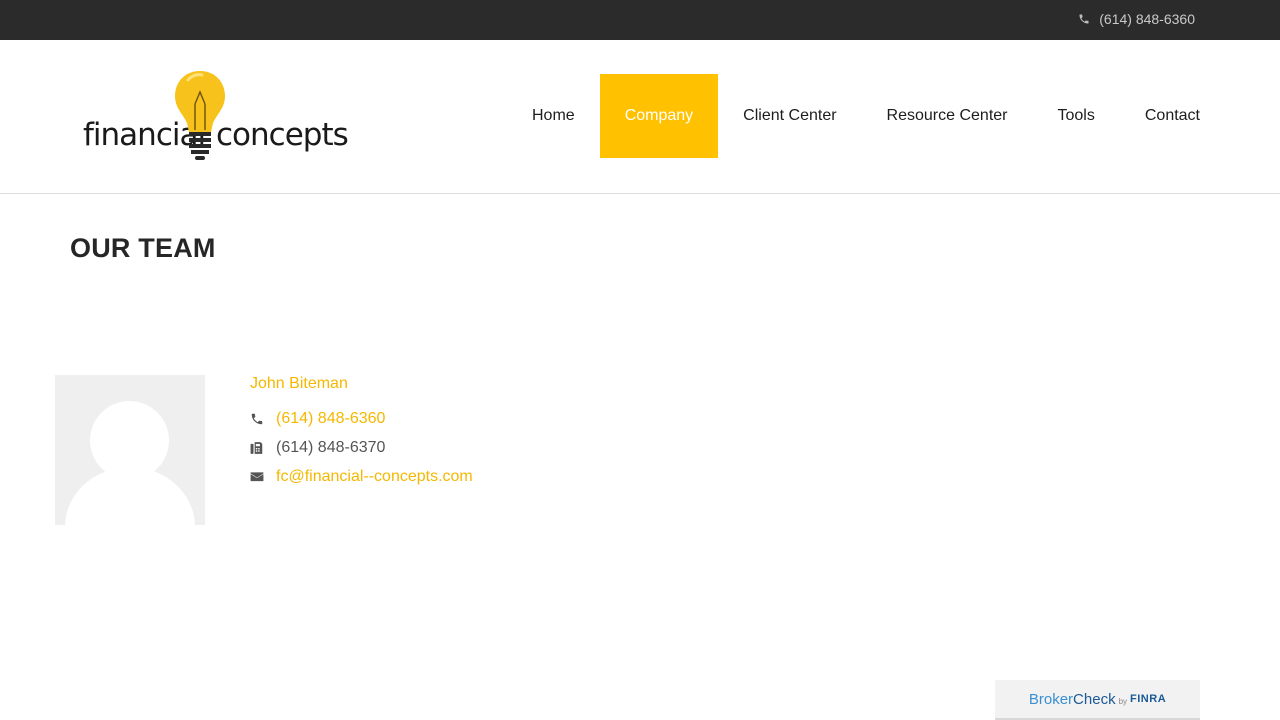 This screenshot has height=720, width=1280. I want to click on nav-item-company: Company, so click(659, 116).